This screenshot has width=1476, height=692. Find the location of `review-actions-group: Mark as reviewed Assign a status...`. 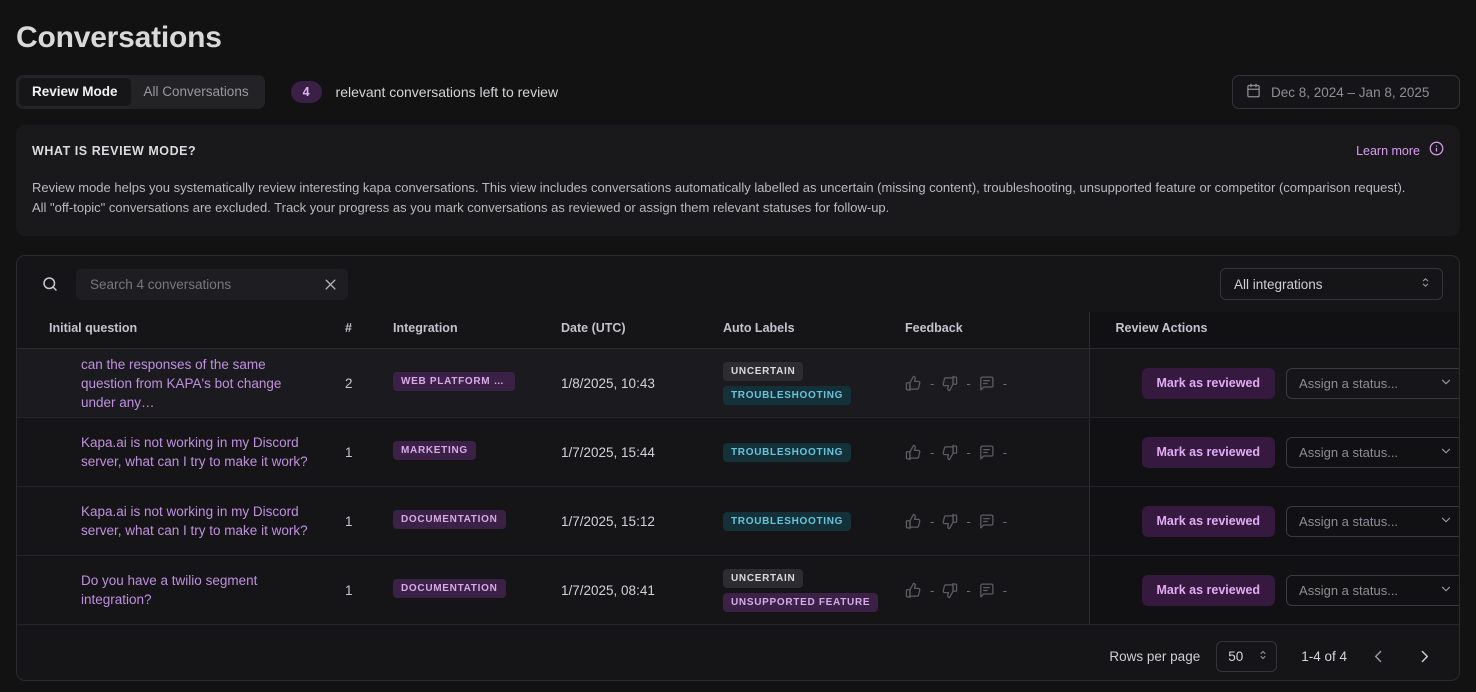

review-actions-group: Mark as reviewed Assign a status... is located at coordinates (1287, 452).